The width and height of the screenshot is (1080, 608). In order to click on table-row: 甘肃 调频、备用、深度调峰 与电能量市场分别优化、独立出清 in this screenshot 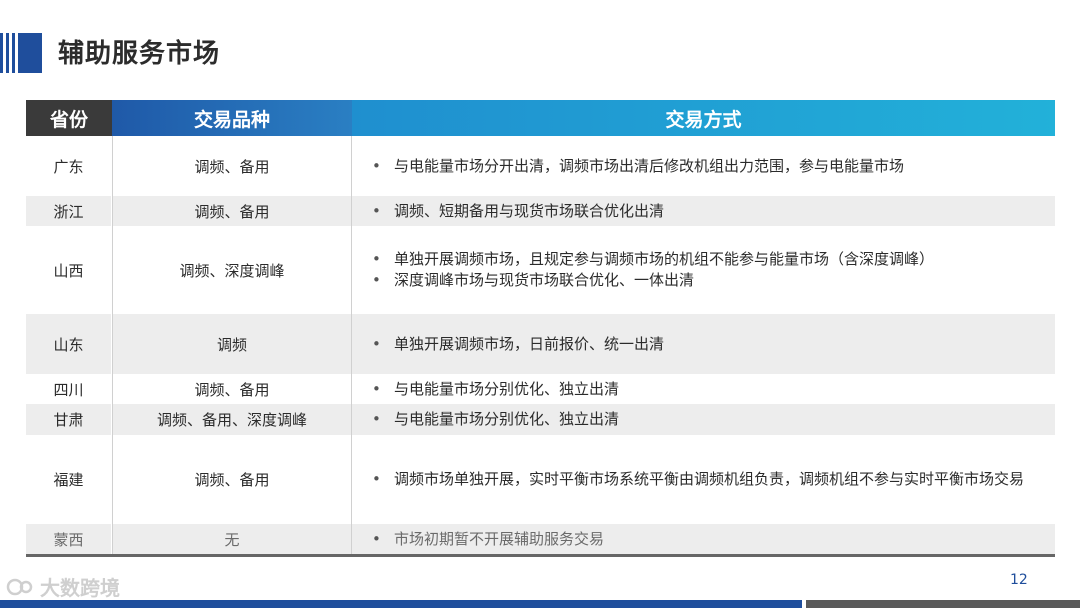, I will do `click(540, 419)`.